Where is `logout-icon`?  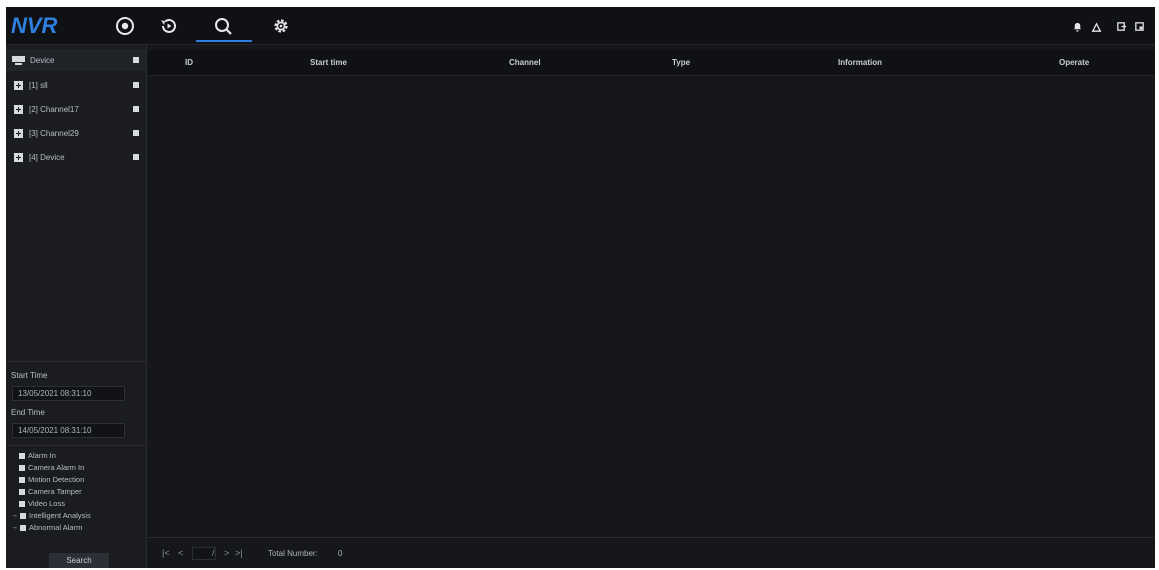 logout-icon is located at coordinates (1121, 26).